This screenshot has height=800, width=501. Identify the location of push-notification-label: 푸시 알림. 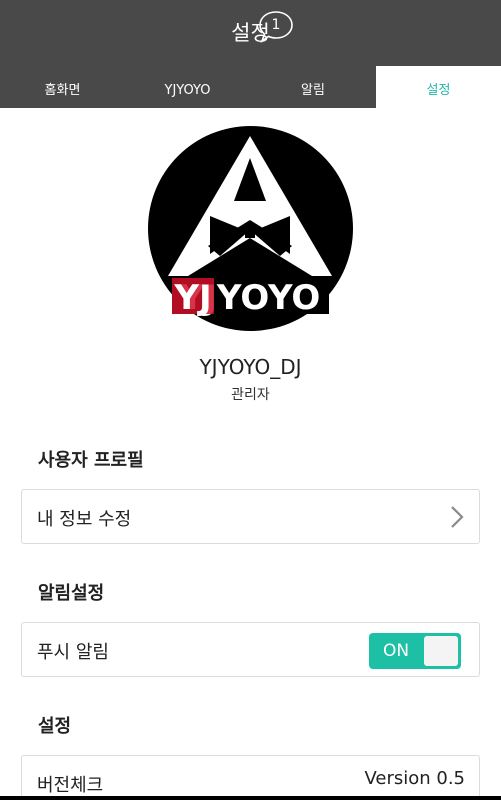
(73, 652).